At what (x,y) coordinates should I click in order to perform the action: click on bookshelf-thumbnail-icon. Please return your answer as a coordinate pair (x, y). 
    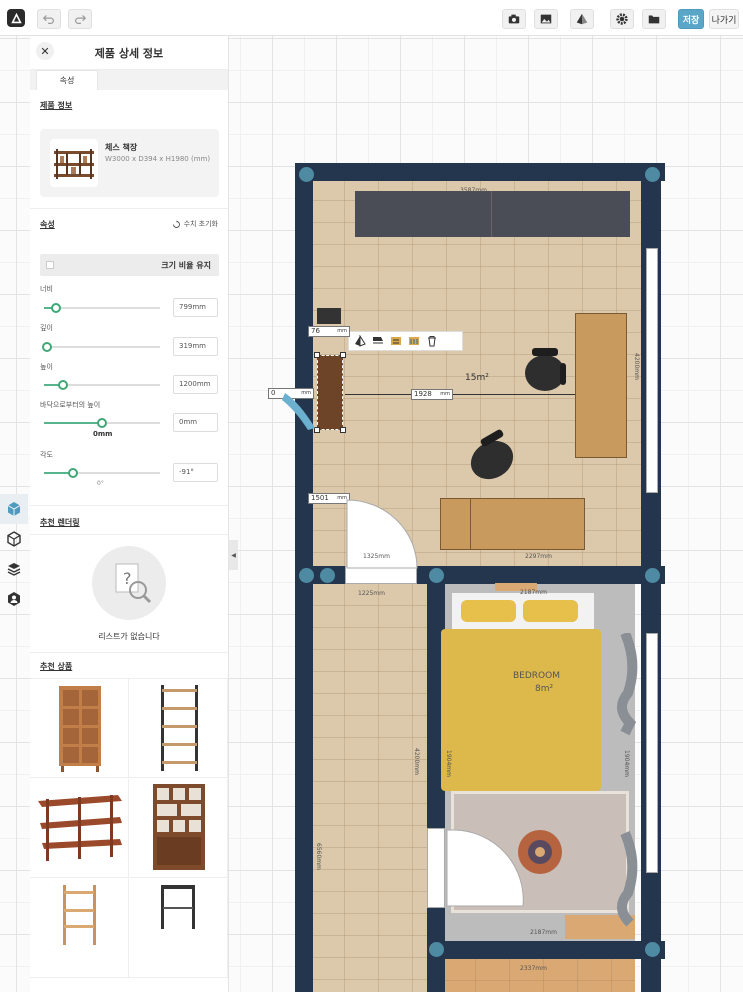
    Looking at the image, I should click on (74, 164).